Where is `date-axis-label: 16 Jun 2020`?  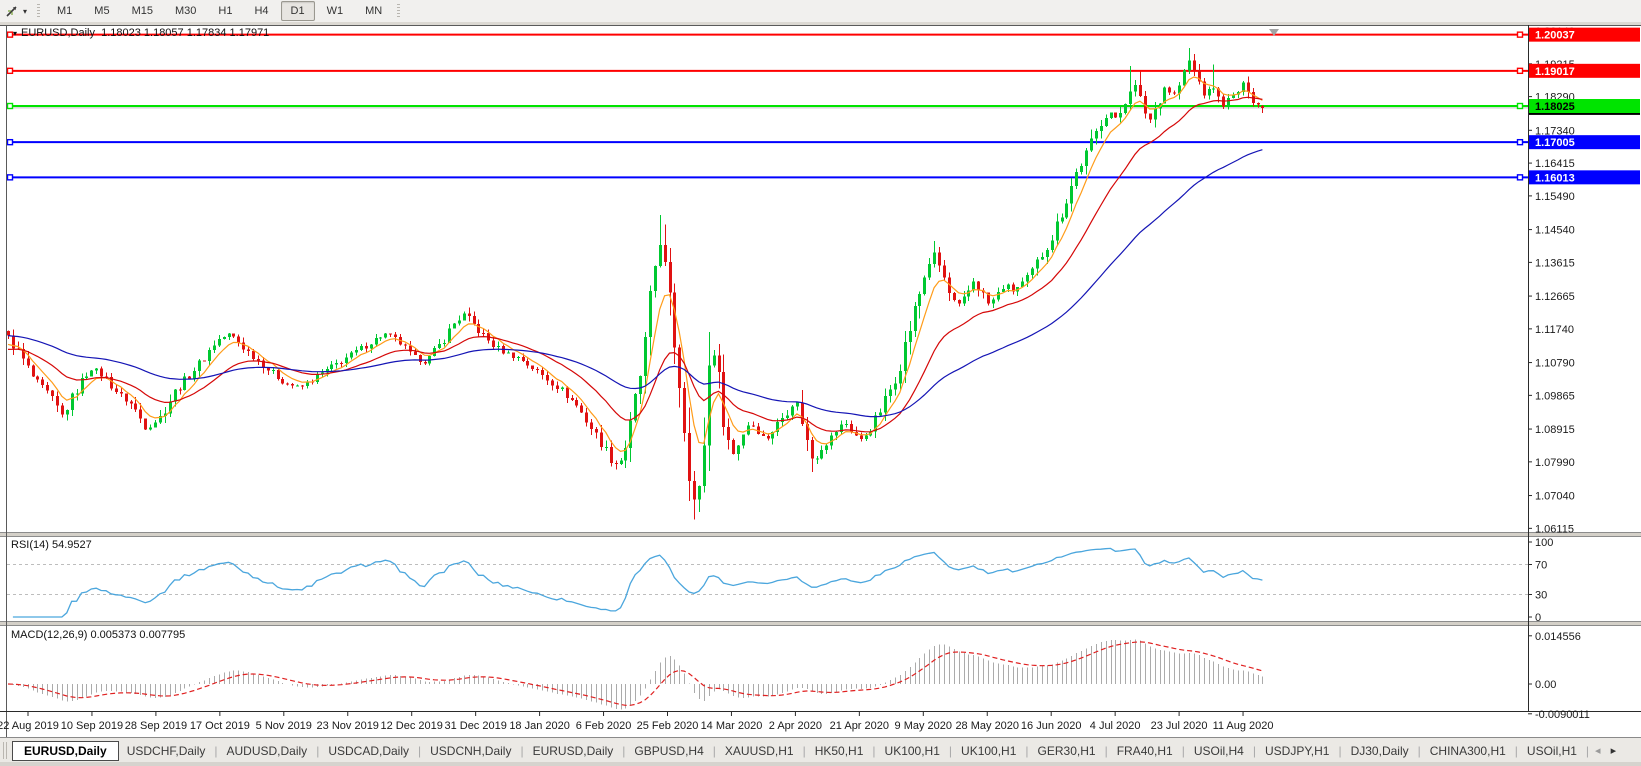
date-axis-label: 16 Jun 2020 is located at coordinates (1051, 726).